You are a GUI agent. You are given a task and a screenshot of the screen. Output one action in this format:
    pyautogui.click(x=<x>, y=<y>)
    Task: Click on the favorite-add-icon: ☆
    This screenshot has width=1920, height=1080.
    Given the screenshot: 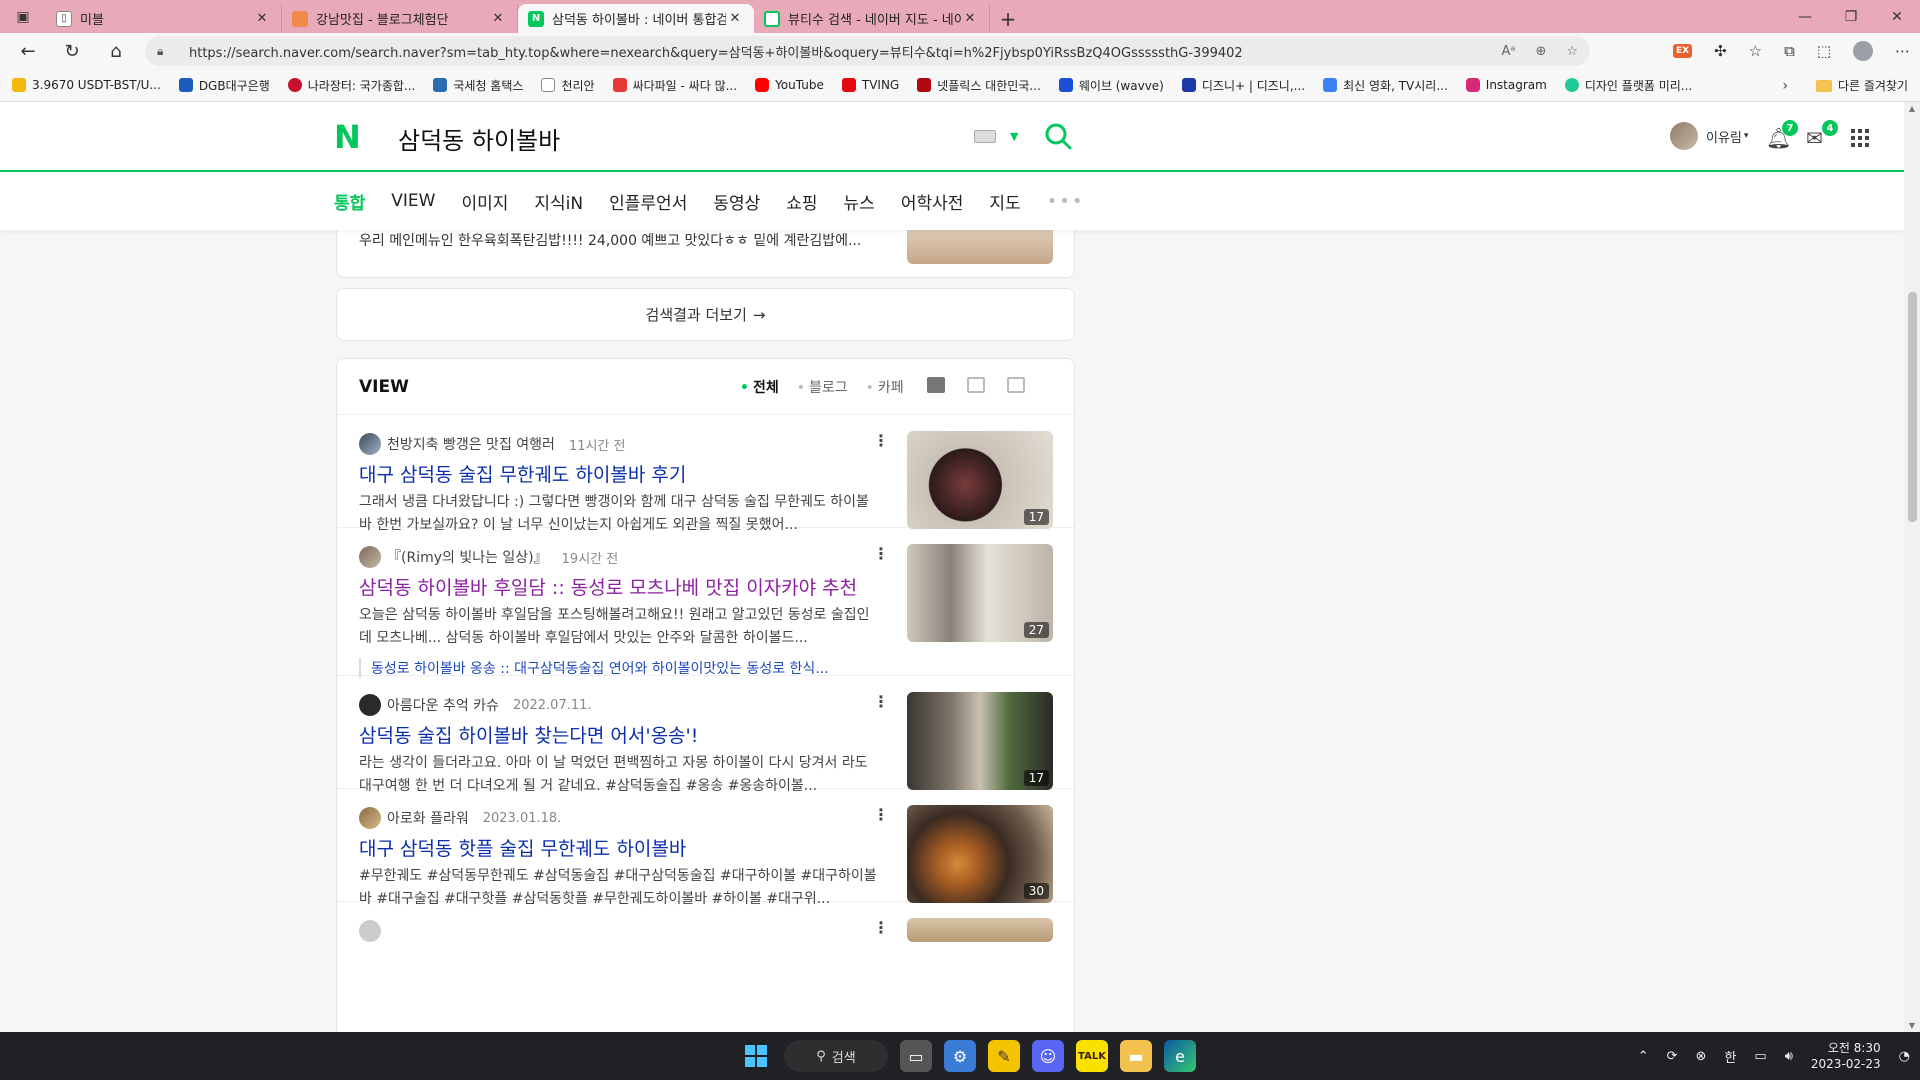 What is the action you would take?
    pyautogui.click(x=1572, y=51)
    